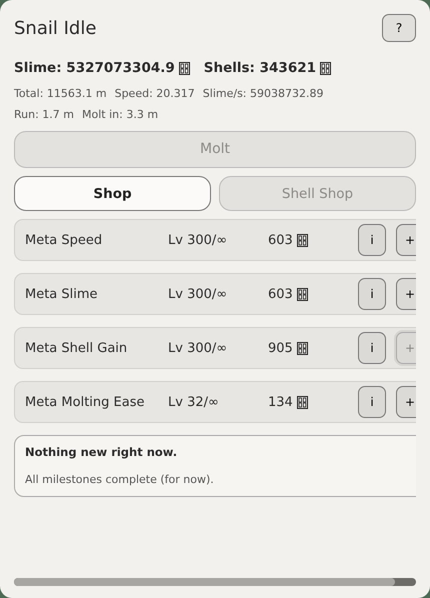 The width and height of the screenshot is (430, 598). What do you see at coordinates (120, 114) in the screenshot?
I see `stat-text: Molt in: 3.3 m` at bounding box center [120, 114].